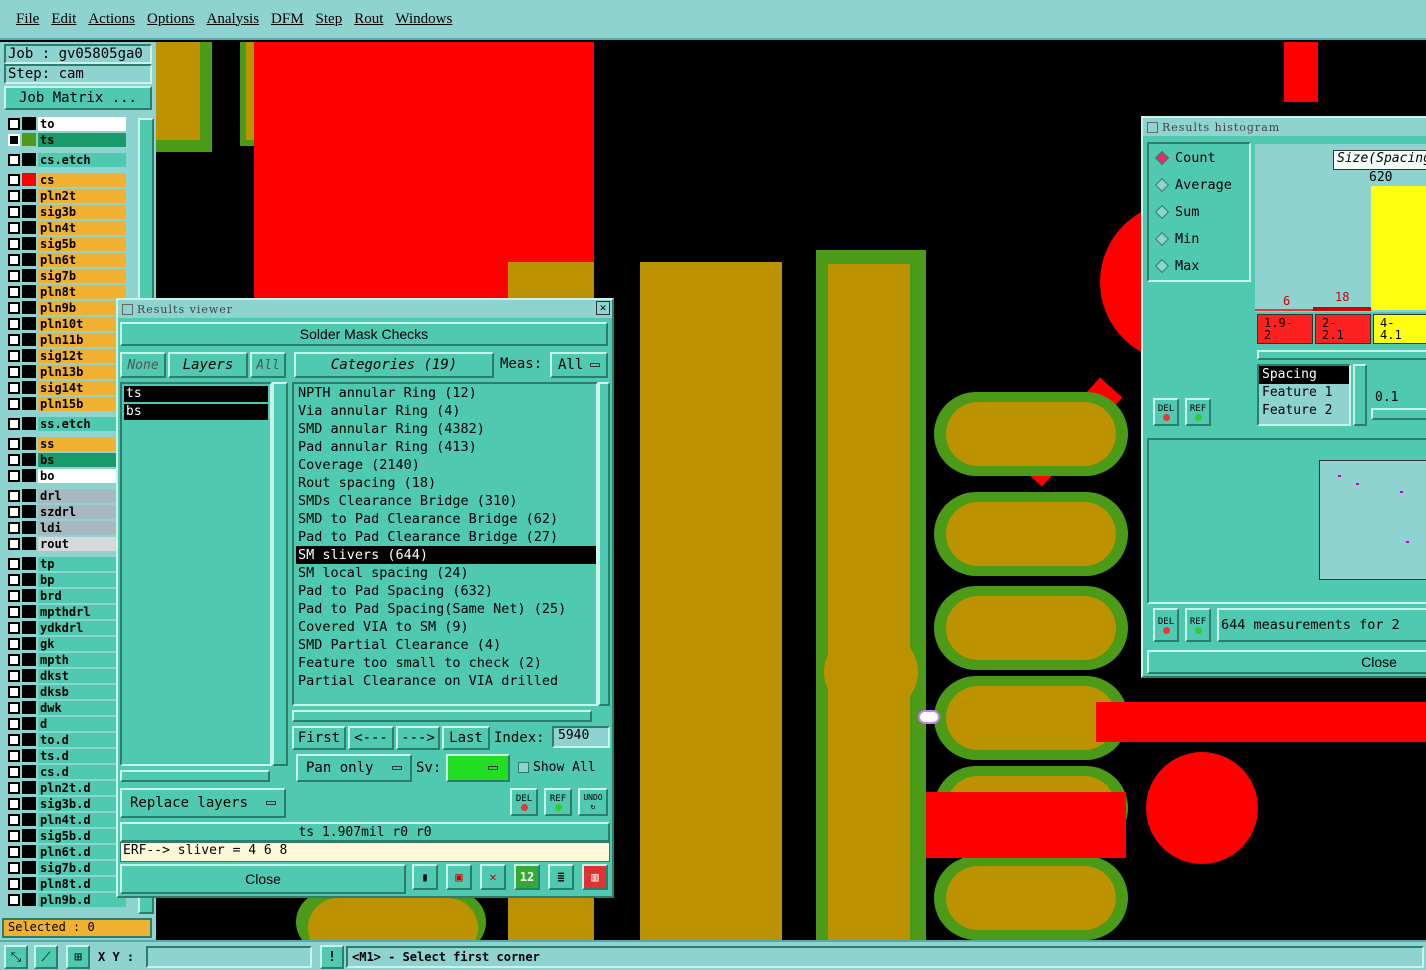  What do you see at coordinates (1304, 411) in the screenshot?
I see `field-item: Feature 2` at bounding box center [1304, 411].